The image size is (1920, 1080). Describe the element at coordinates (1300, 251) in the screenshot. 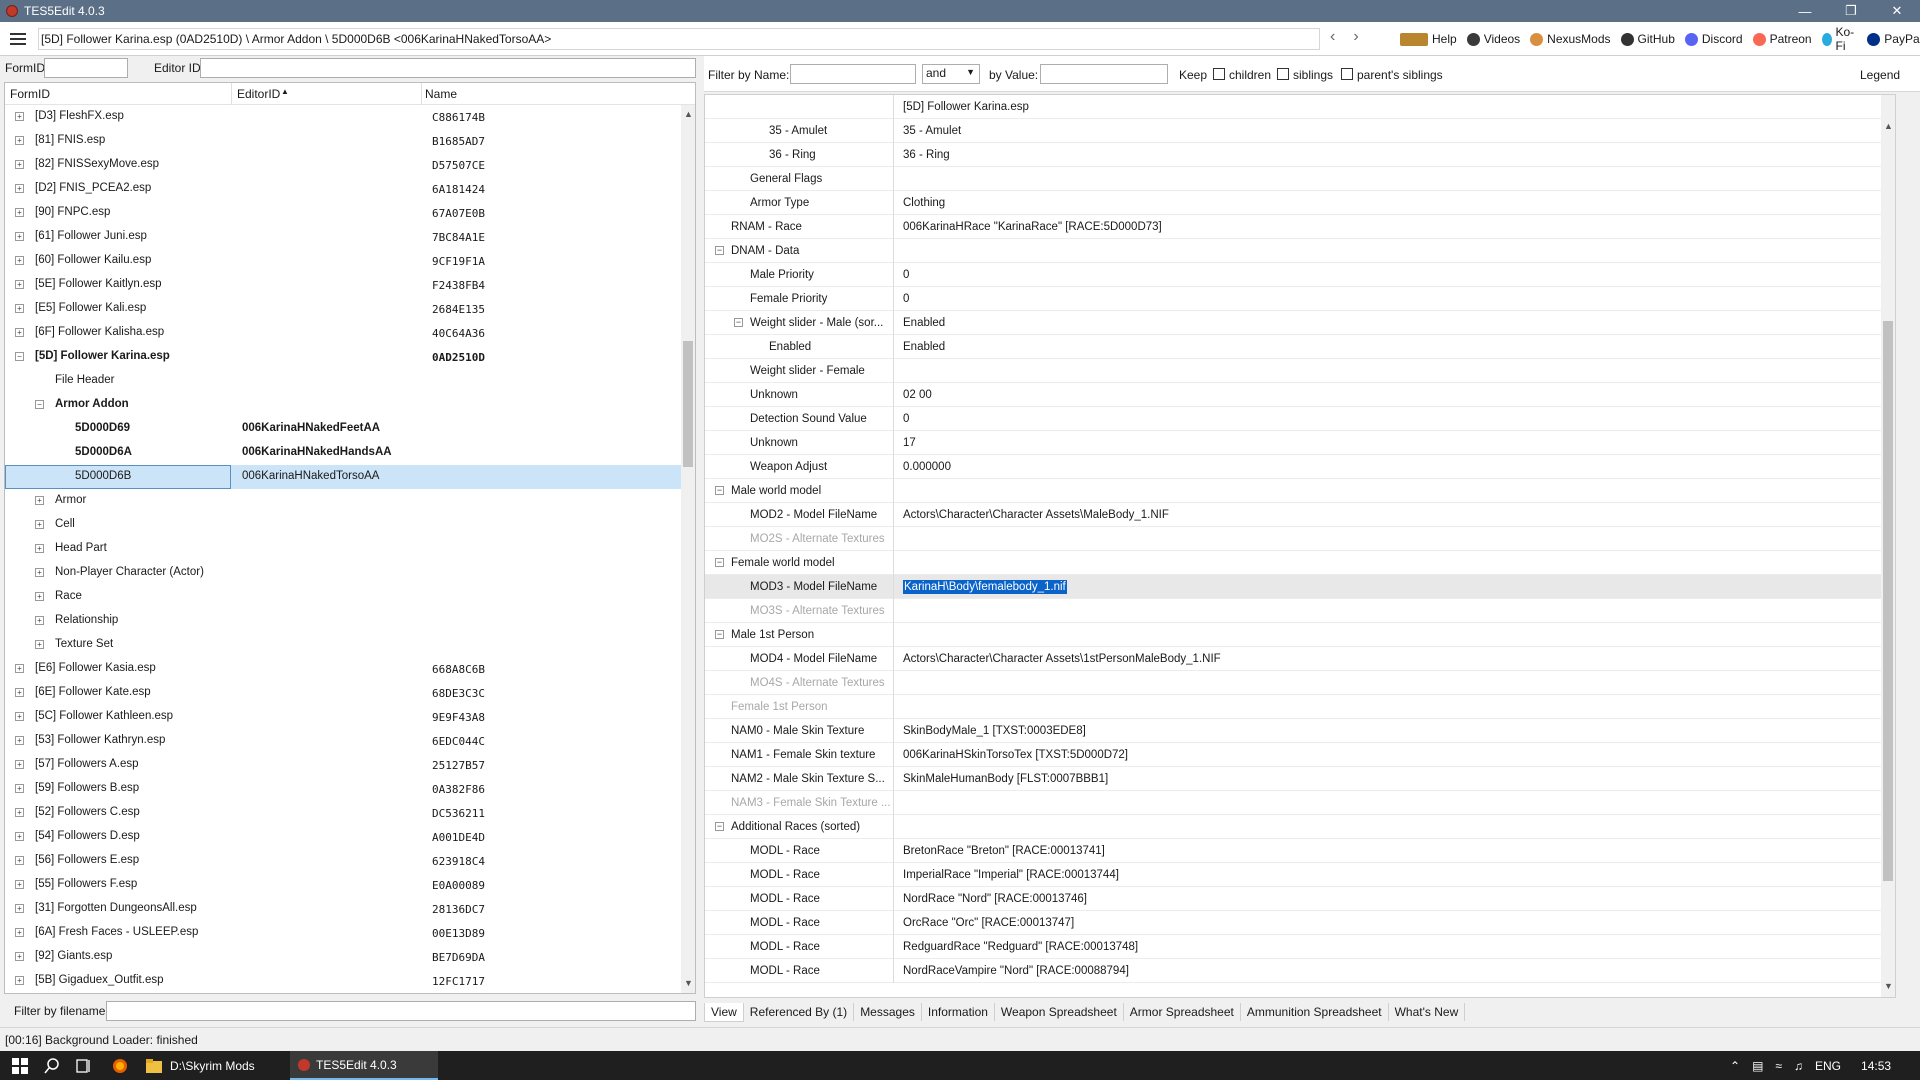

I see `view-row: − DNAM - Data` at that location.